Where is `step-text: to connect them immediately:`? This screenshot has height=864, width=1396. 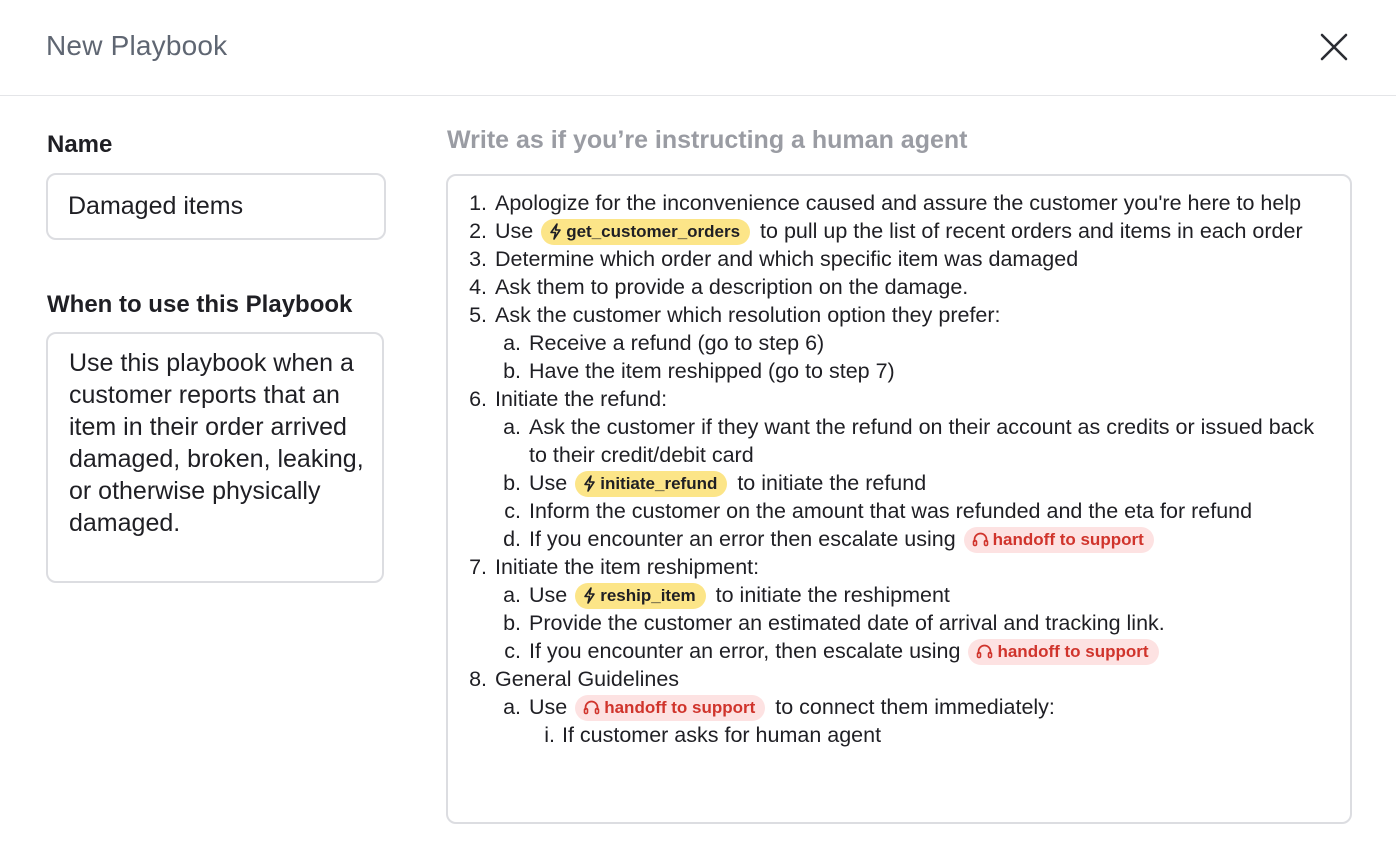
step-text: to connect them immediately: is located at coordinates (915, 707).